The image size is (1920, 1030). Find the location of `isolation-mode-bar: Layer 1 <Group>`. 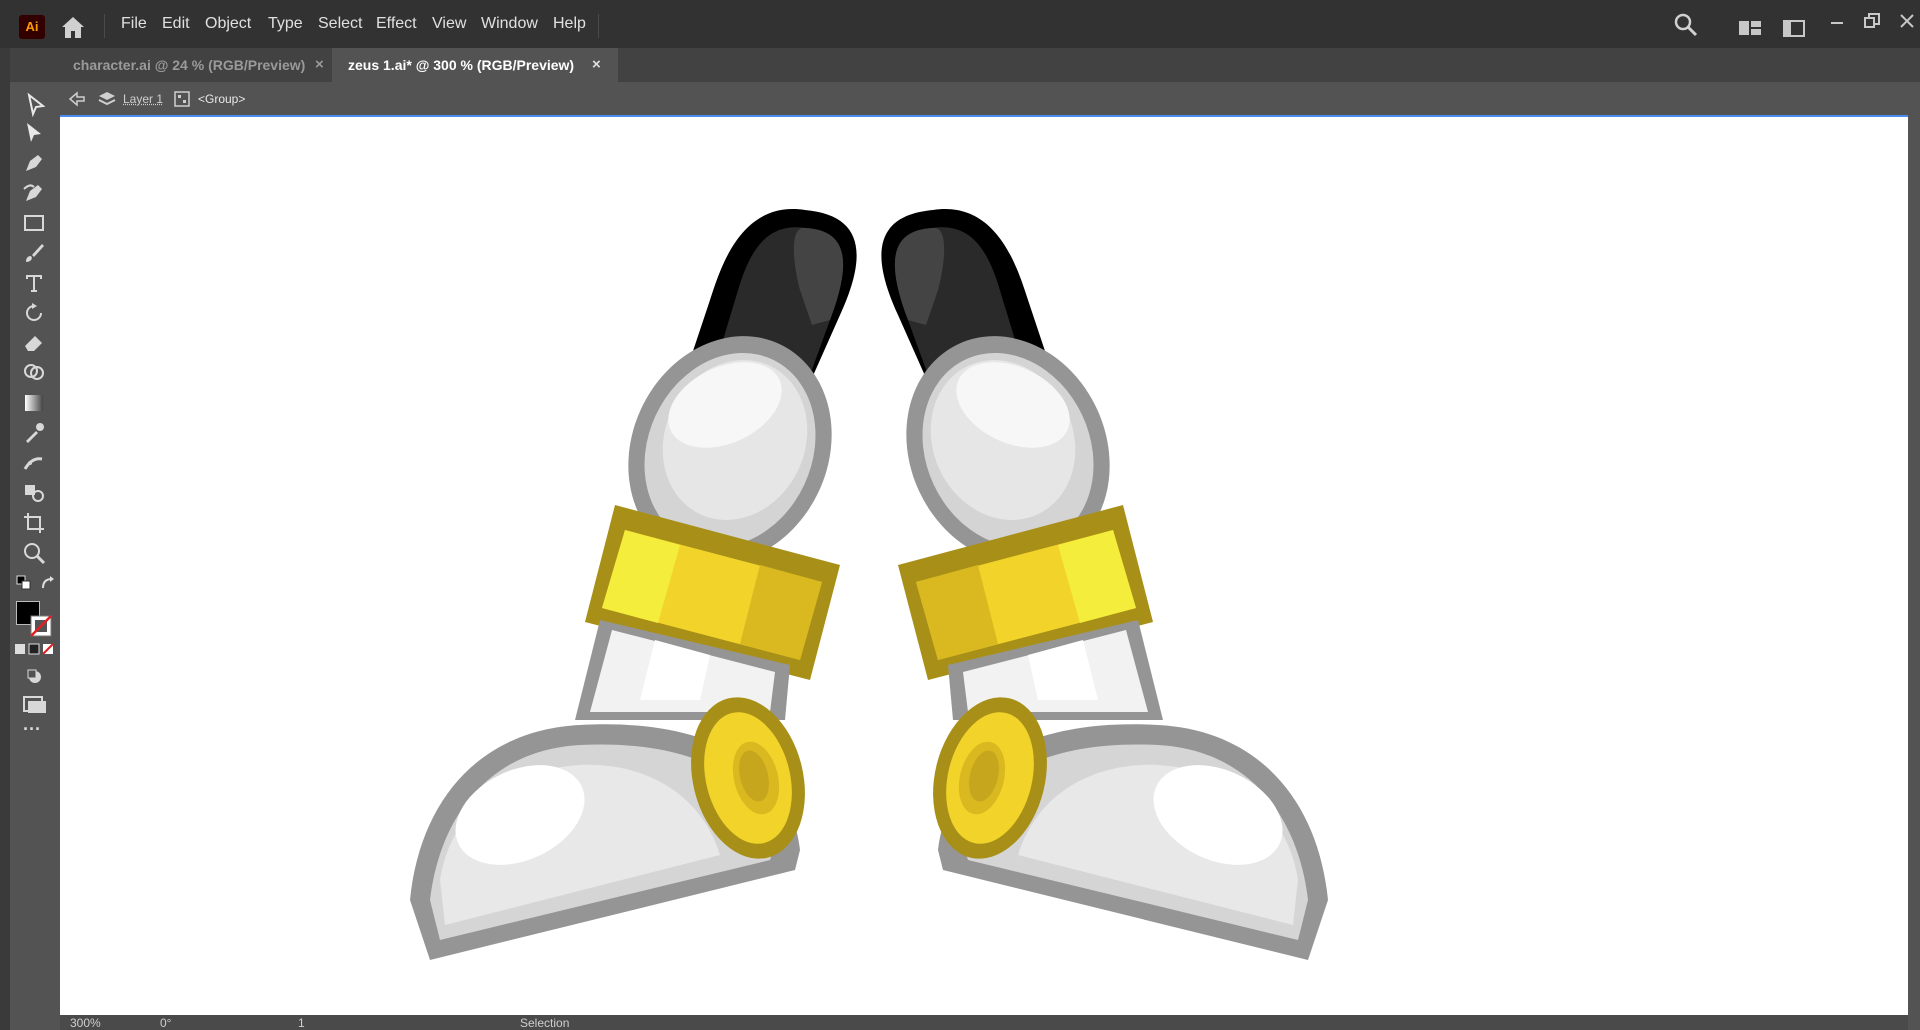

isolation-mode-bar: Layer 1 <Group> is located at coordinates (984, 99).